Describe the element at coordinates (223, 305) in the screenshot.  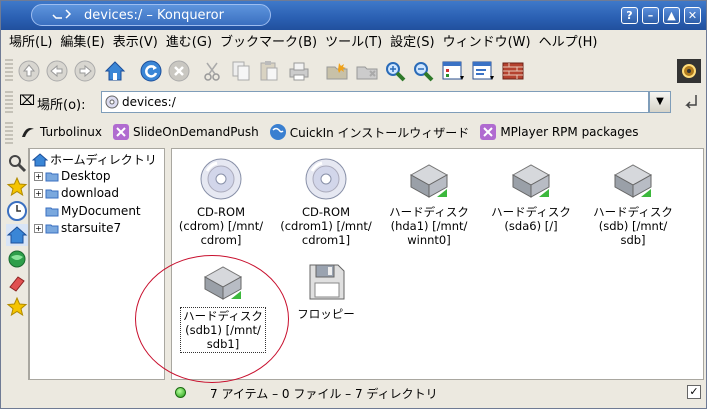
I see `device-sdb1: ハードディスク (sdb1) [/mnt/ sdb1]` at that location.